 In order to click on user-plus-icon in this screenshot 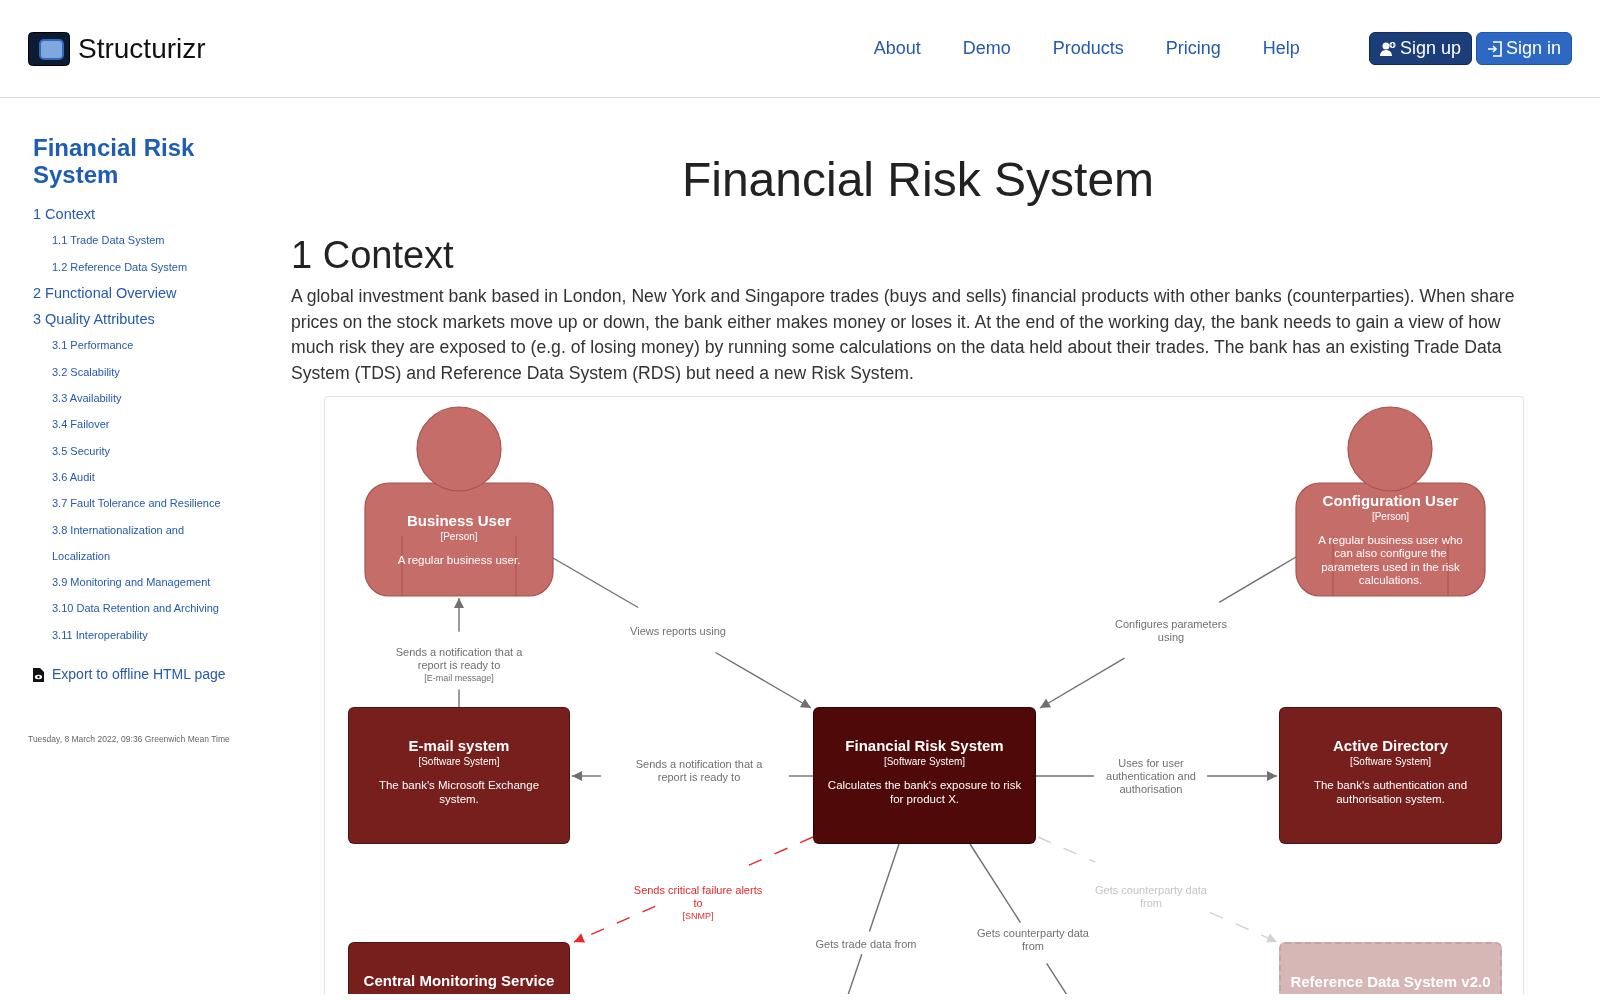, I will do `click(1387, 48)`.